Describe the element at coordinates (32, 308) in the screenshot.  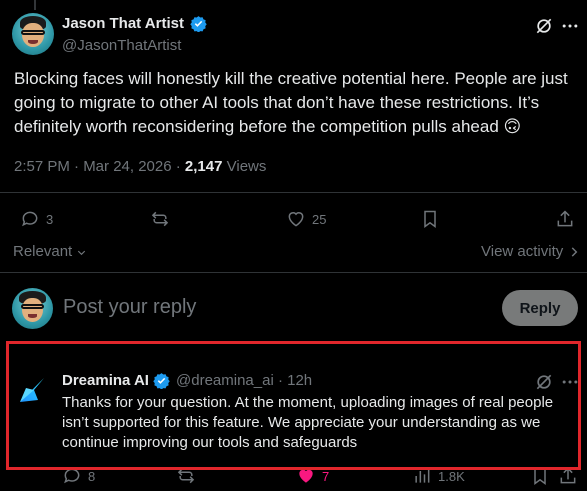
I see `user-avatar` at that location.